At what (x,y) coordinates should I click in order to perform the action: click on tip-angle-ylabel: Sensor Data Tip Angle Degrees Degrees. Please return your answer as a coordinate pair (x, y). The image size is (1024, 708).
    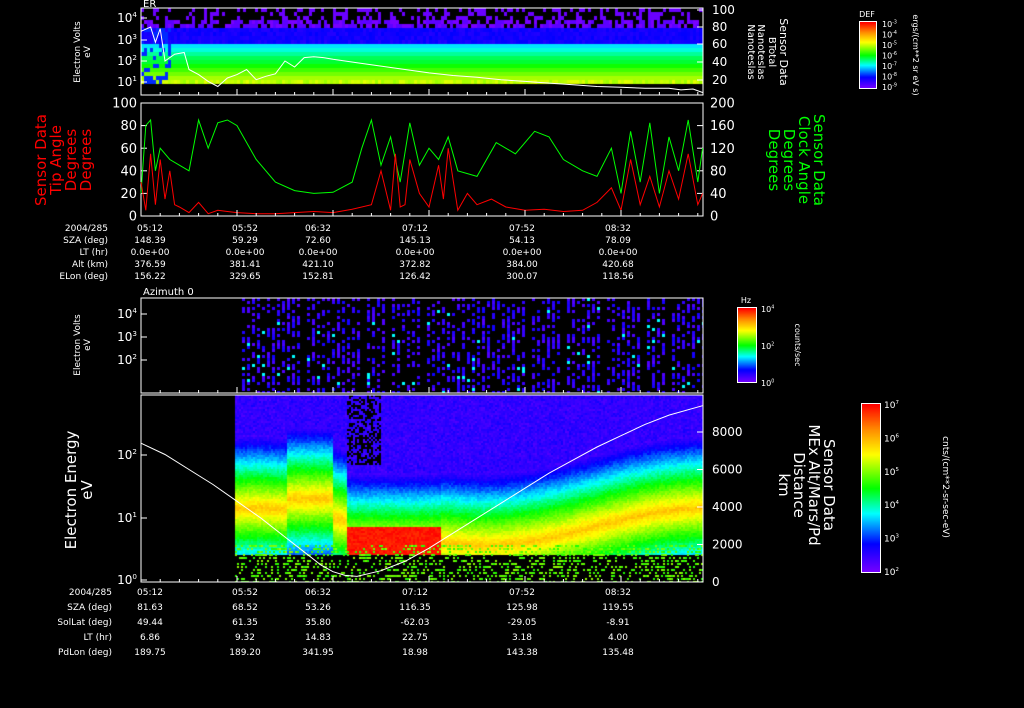
    Looking at the image, I should click on (63, 160).